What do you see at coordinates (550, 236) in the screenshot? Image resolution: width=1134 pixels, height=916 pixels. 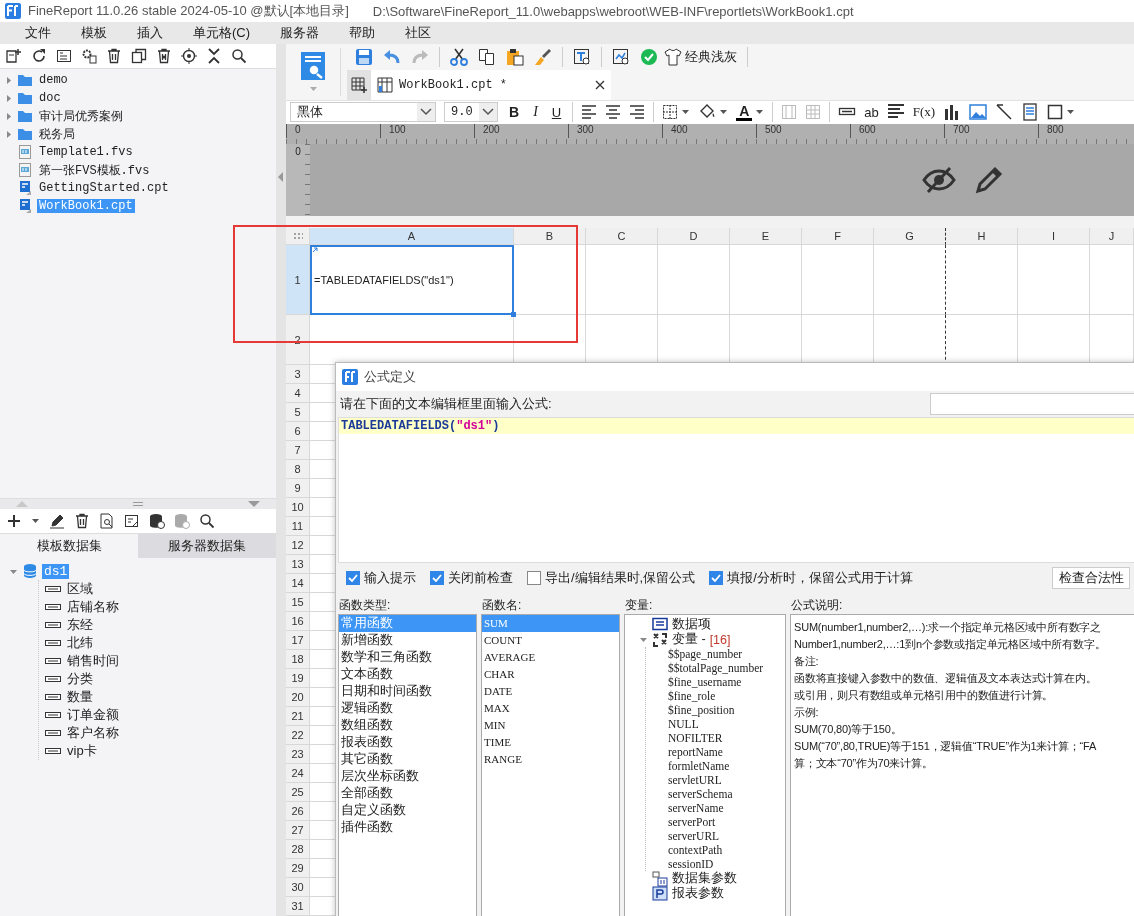 I see `column-header: B` at bounding box center [550, 236].